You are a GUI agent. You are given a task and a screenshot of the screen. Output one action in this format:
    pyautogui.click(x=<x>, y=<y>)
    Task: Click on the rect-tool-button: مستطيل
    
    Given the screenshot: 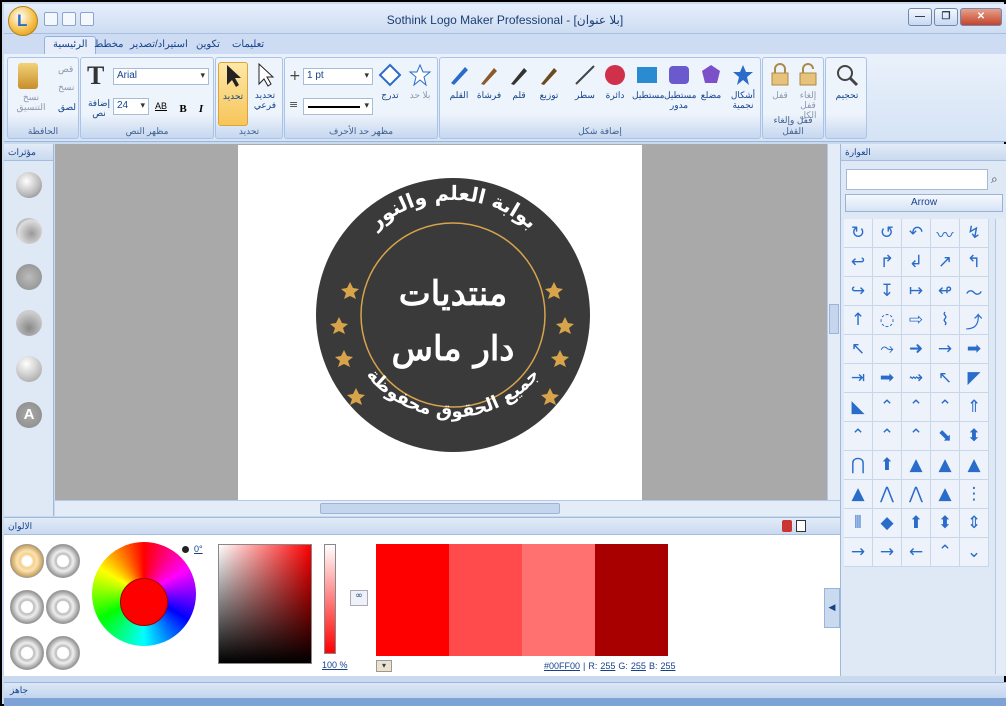 What is the action you would take?
    pyautogui.click(x=648, y=81)
    